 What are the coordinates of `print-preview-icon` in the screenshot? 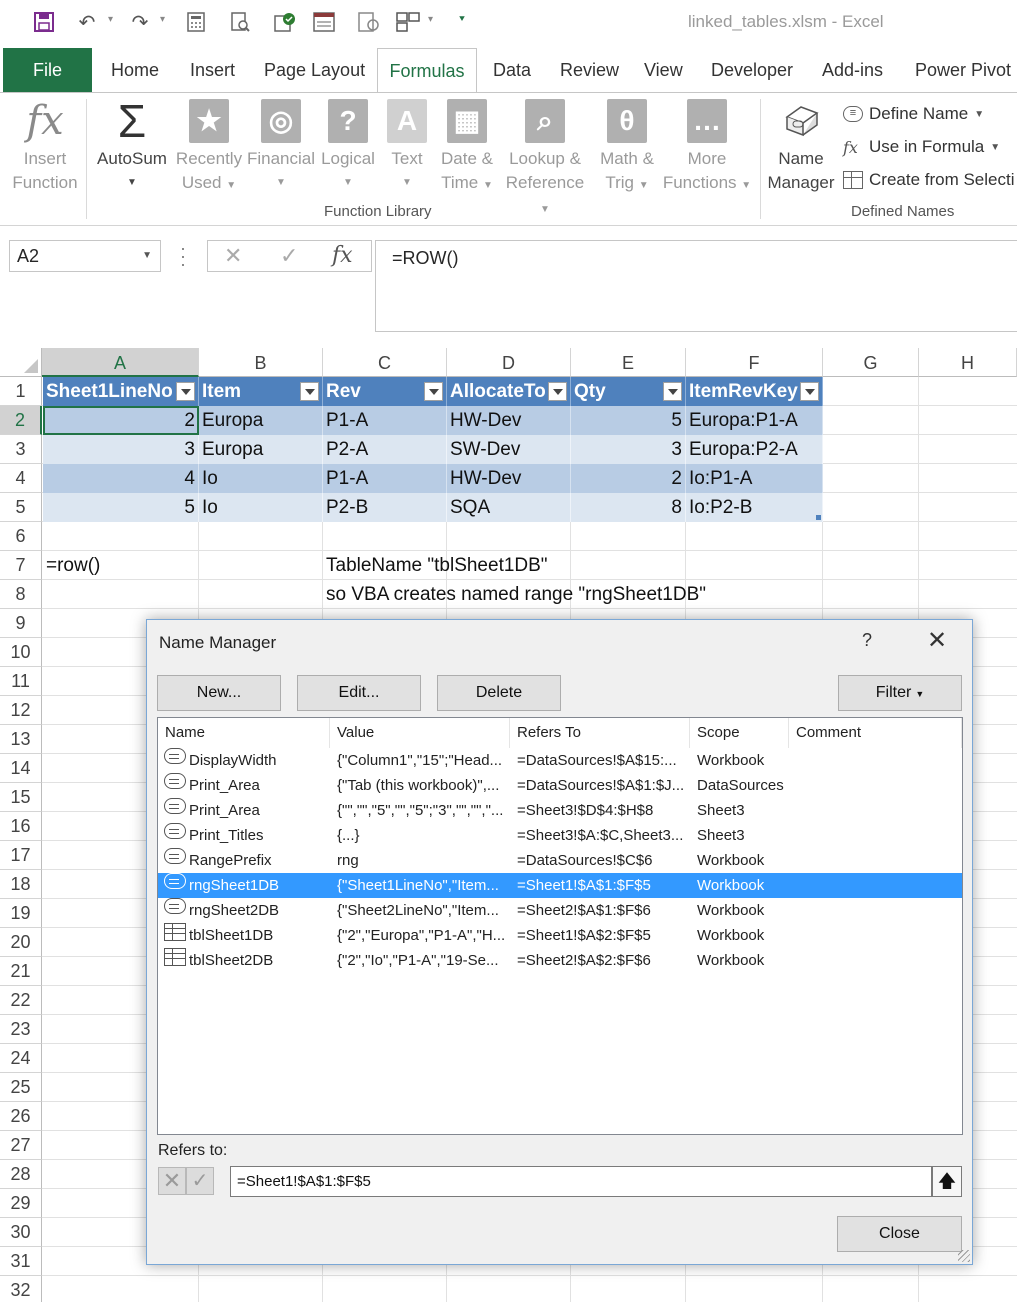 It's located at (240, 22).